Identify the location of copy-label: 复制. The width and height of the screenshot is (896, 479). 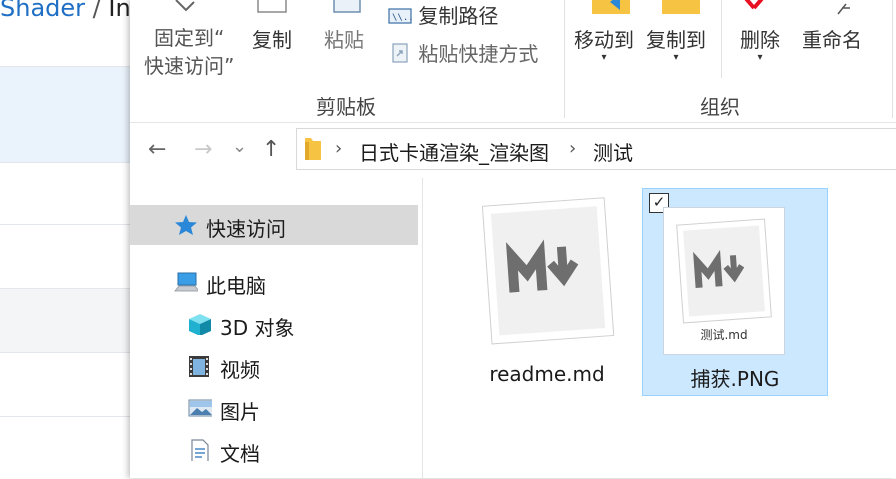
(272, 40).